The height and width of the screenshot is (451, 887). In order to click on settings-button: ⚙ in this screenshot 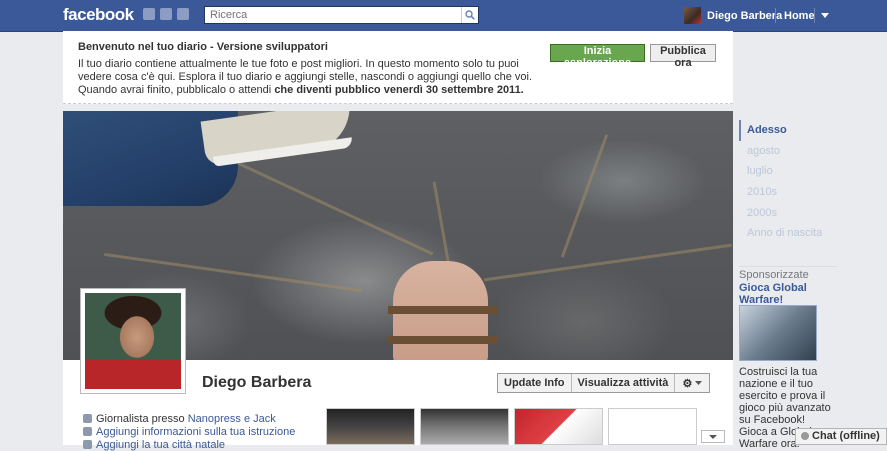, I will do `click(692, 383)`.